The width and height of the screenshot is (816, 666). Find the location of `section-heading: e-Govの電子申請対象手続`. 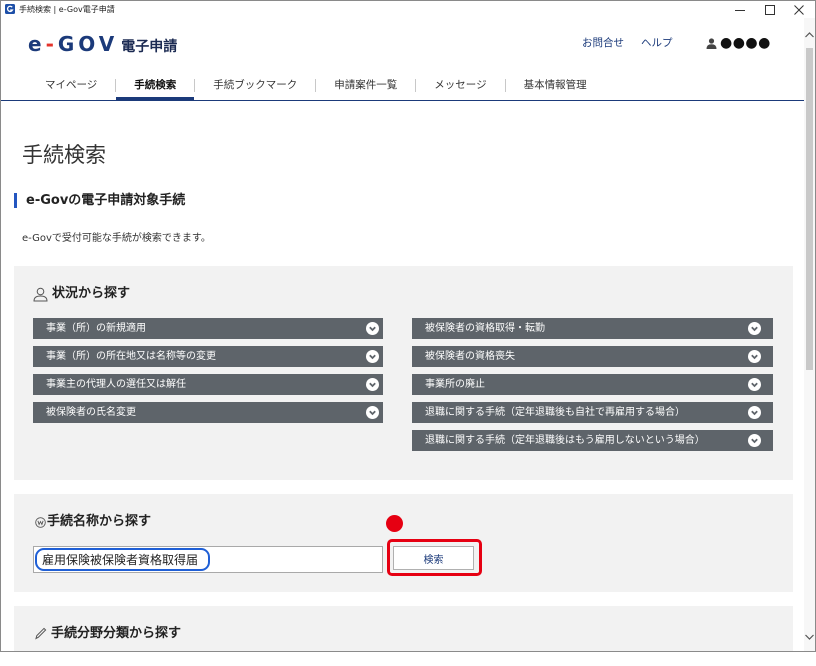

section-heading: e-Govの電子申請対象手続 is located at coordinates (106, 200).